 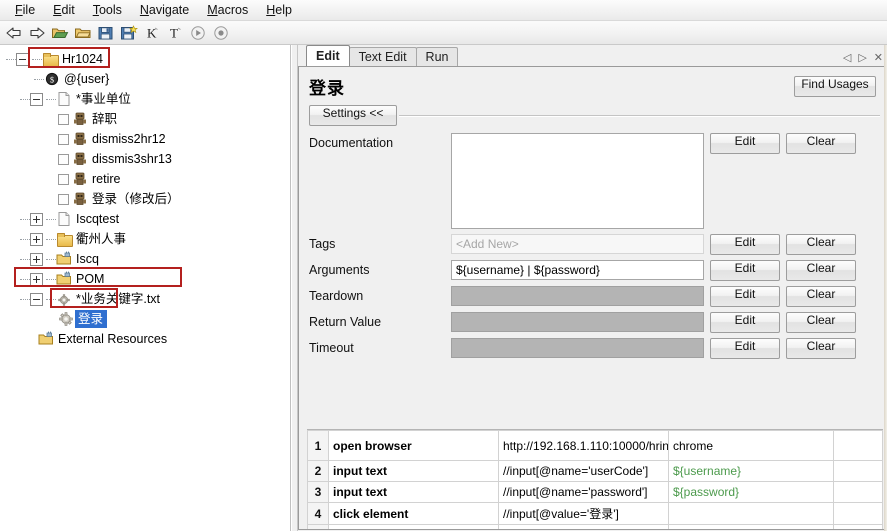 What do you see at coordinates (821, 348) in the screenshot?
I see `timeout-clear-button: Clear` at bounding box center [821, 348].